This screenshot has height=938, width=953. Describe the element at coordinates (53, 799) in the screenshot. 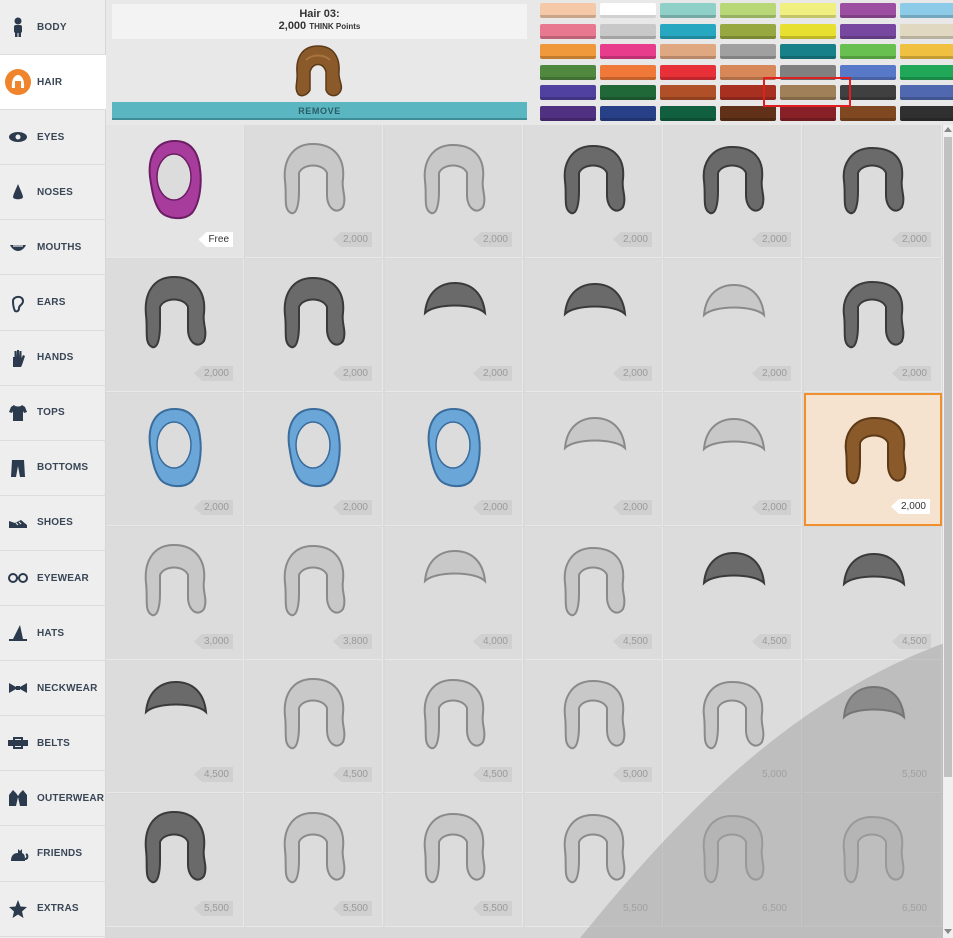

I see `sidebar-item-outerwear: OUTERWEAR` at that location.